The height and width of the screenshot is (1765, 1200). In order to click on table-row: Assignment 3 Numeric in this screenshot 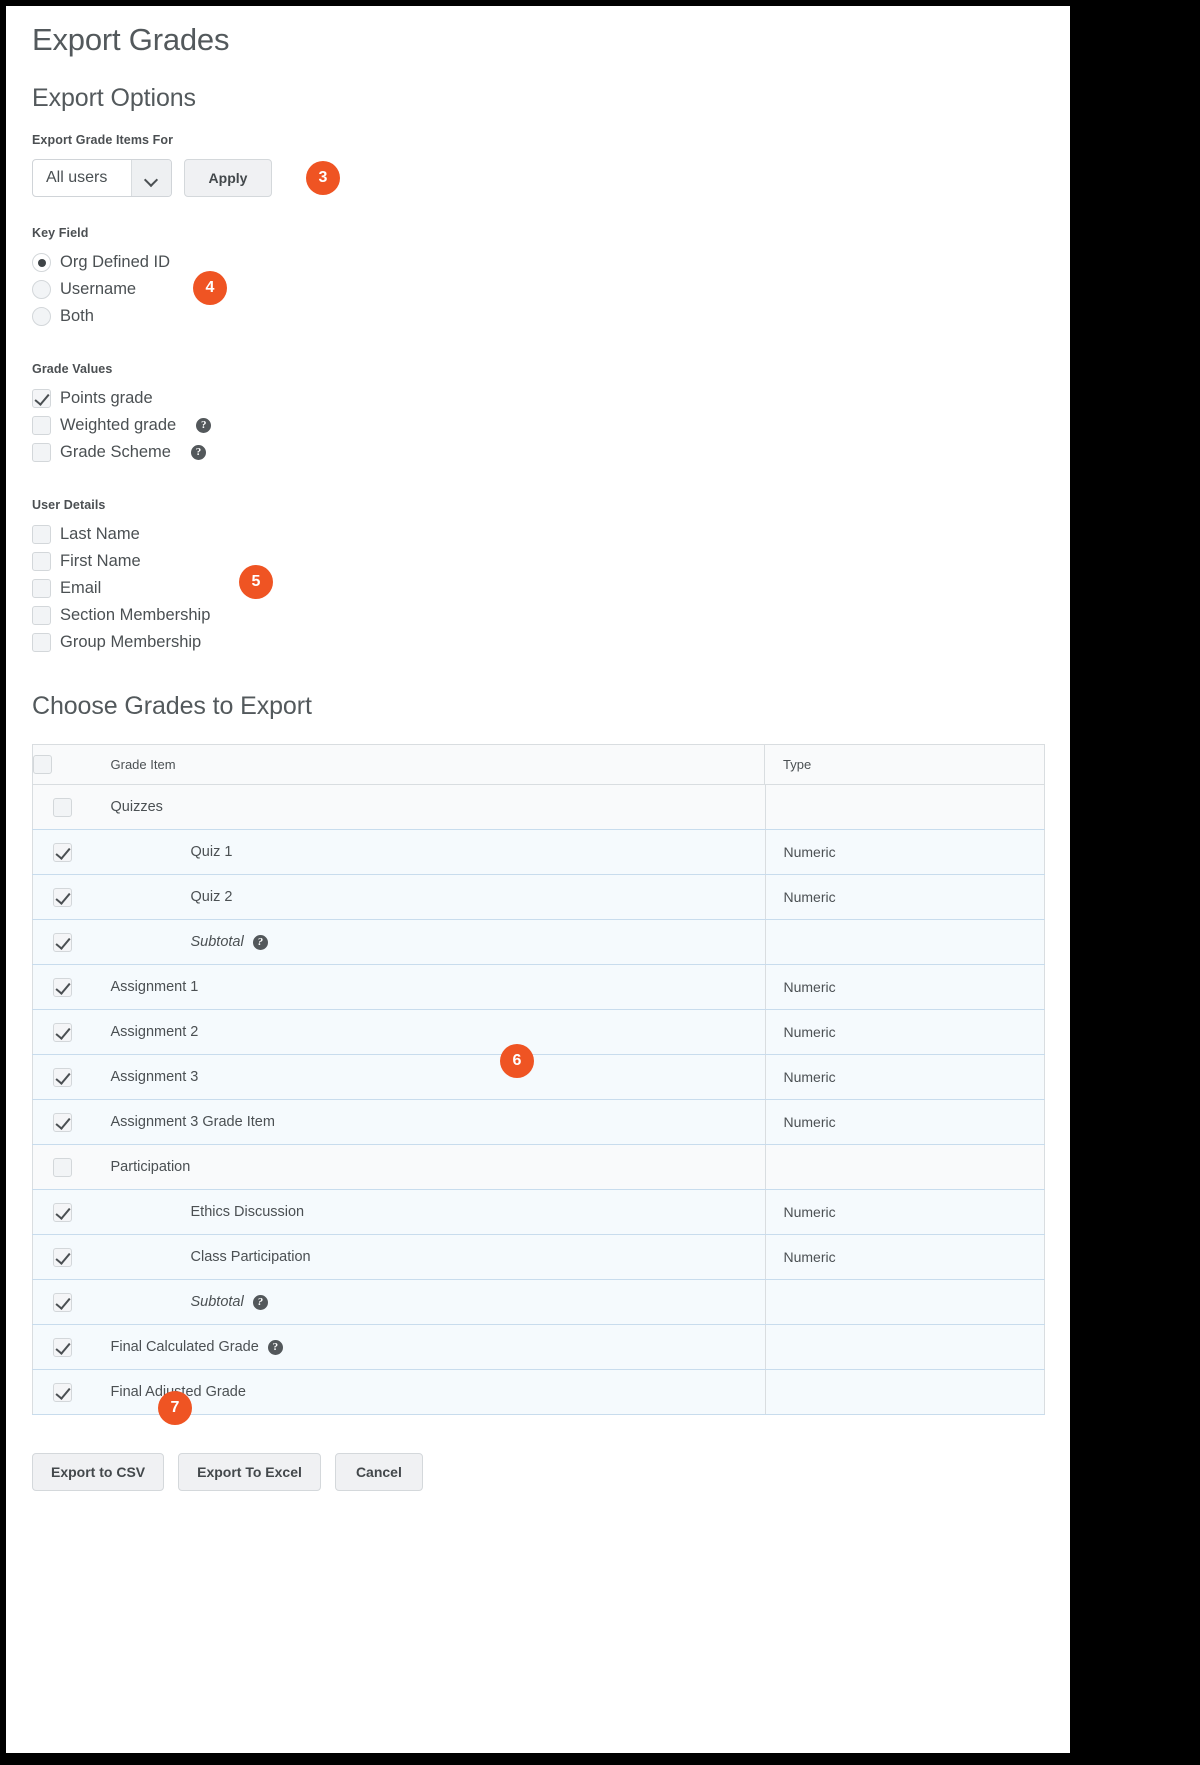, I will do `click(538, 1077)`.